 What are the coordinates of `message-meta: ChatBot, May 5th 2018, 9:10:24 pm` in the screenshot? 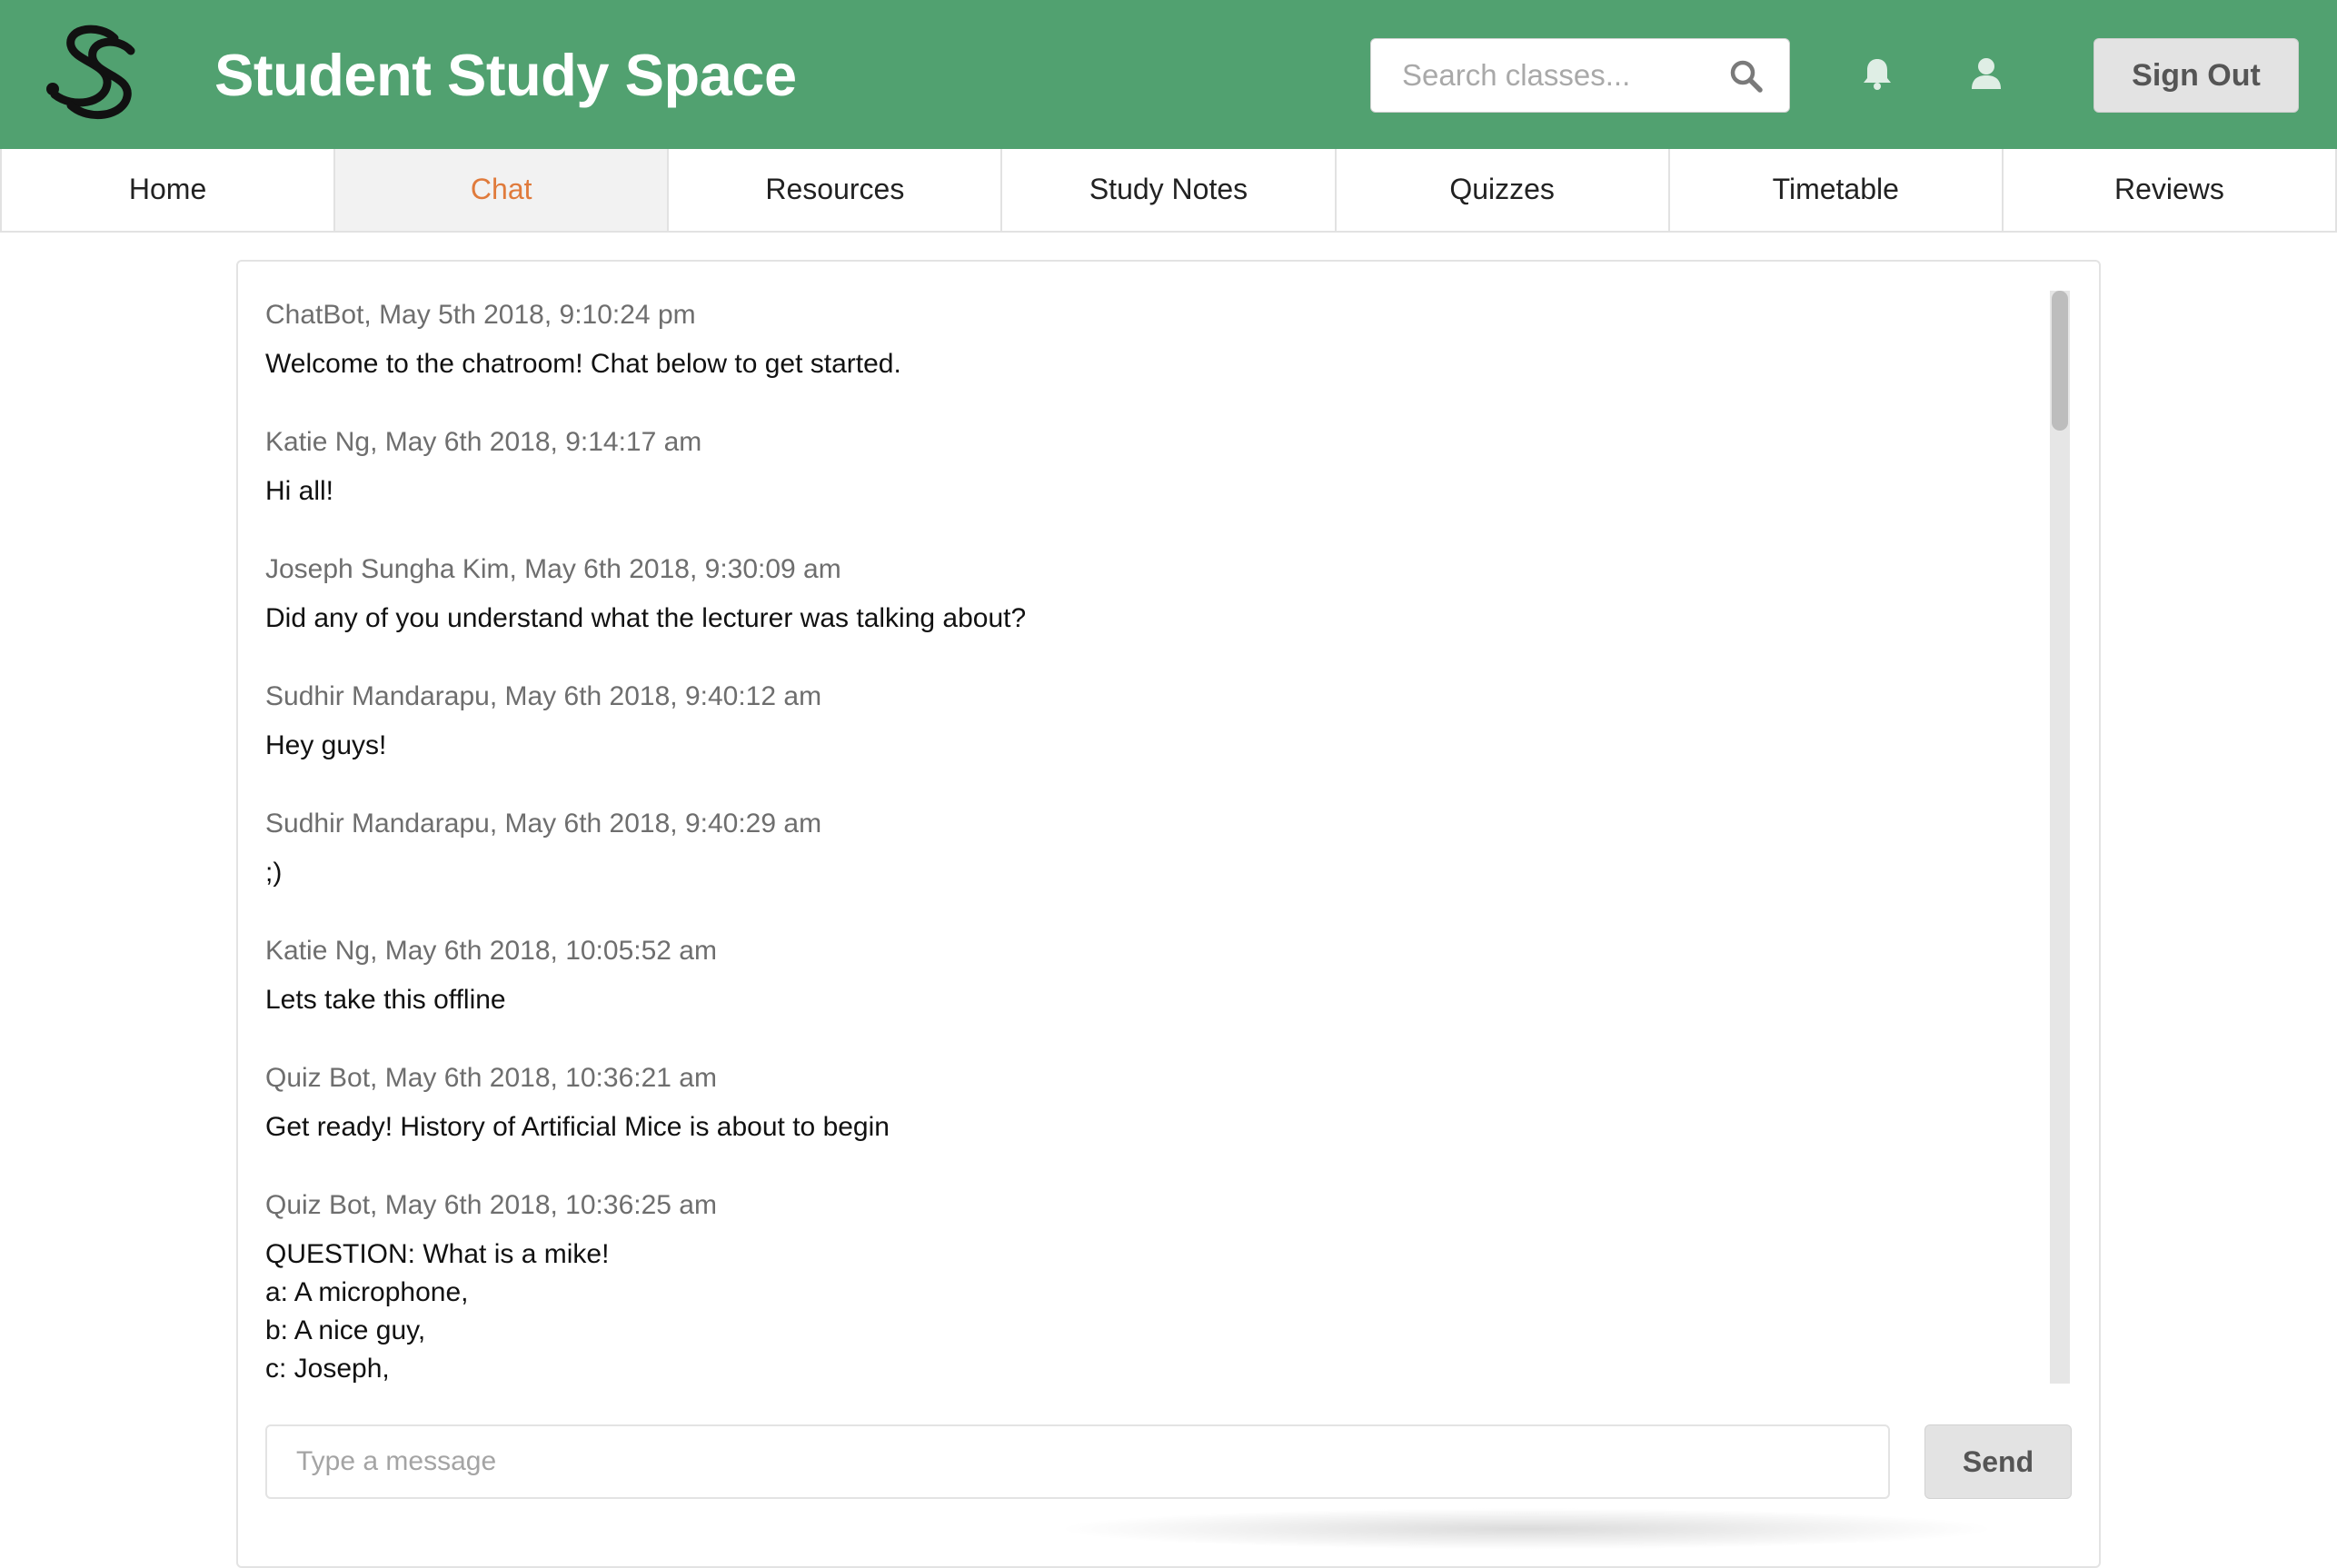 It's located at (480, 315).